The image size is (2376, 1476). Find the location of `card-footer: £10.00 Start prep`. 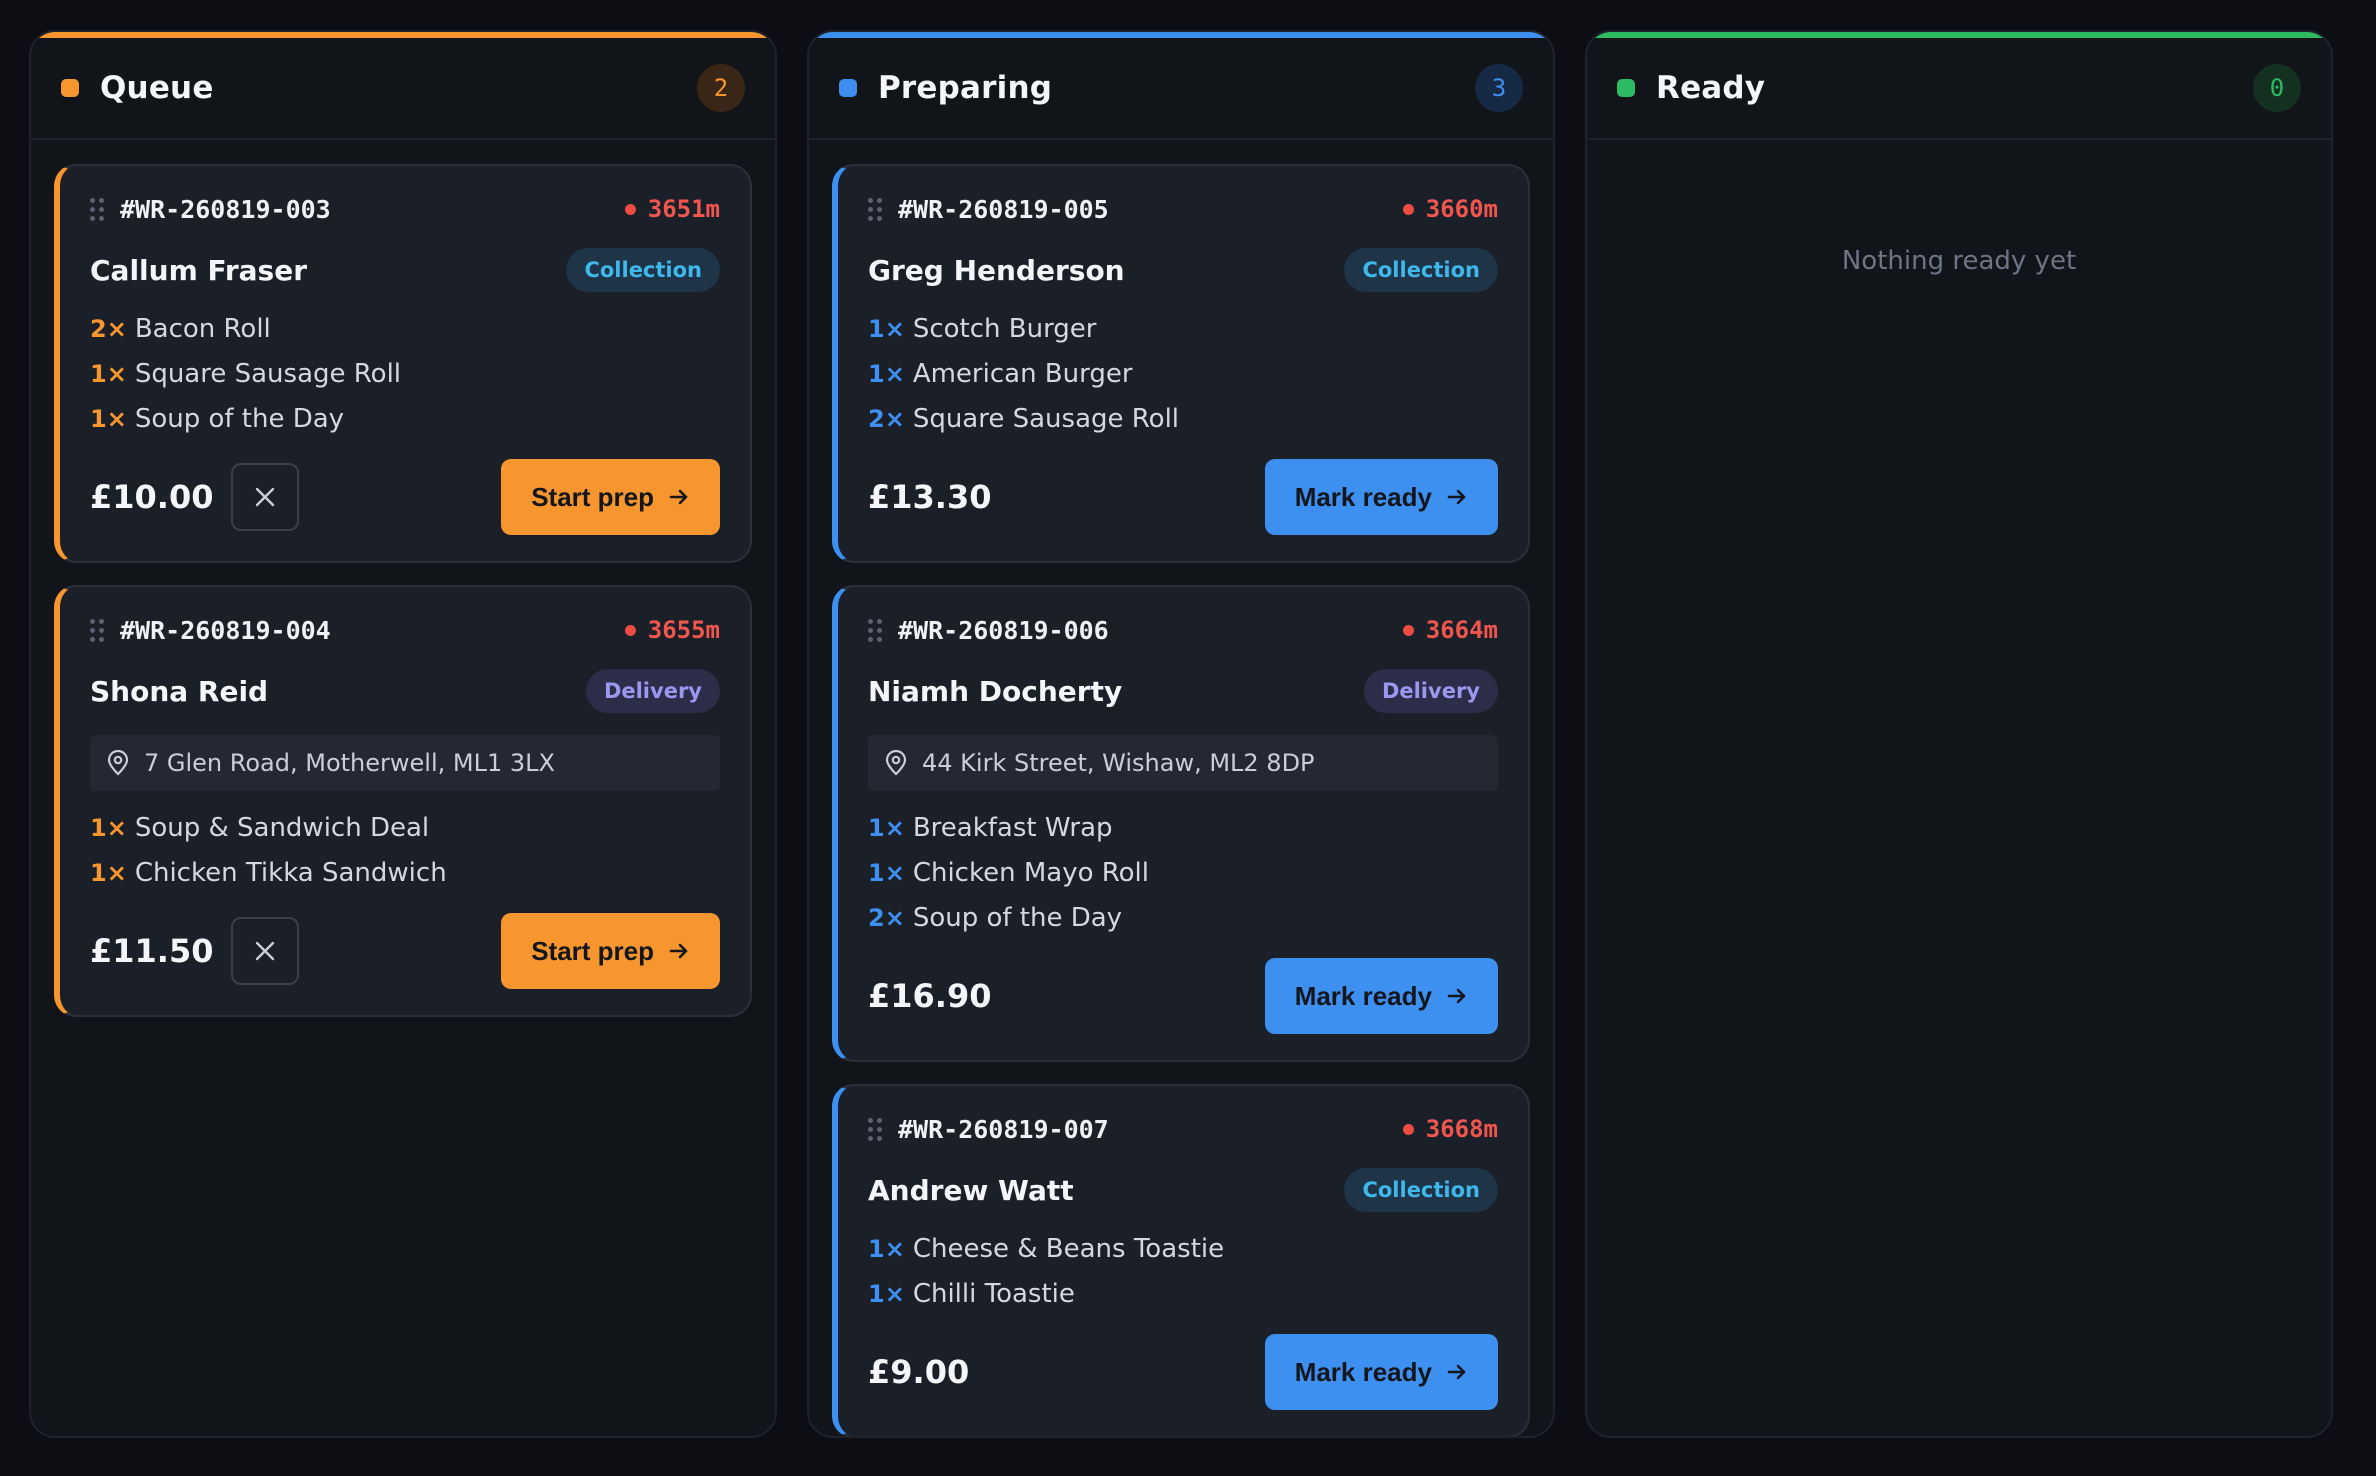

card-footer: £10.00 Start prep is located at coordinates (405, 497).